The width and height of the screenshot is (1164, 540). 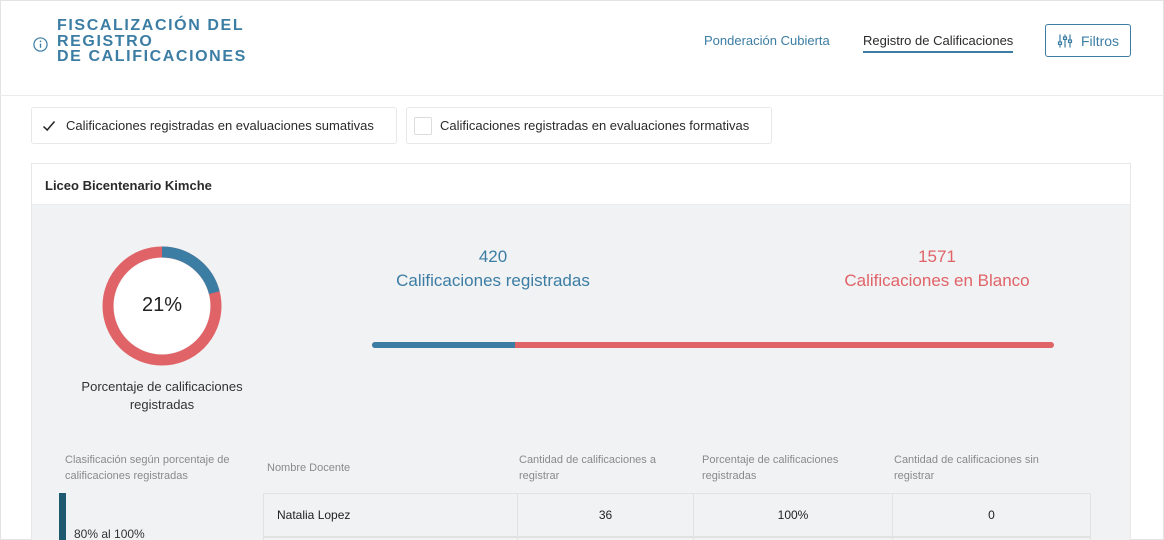 I want to click on unregistered-cell: 0, so click(x=991, y=515).